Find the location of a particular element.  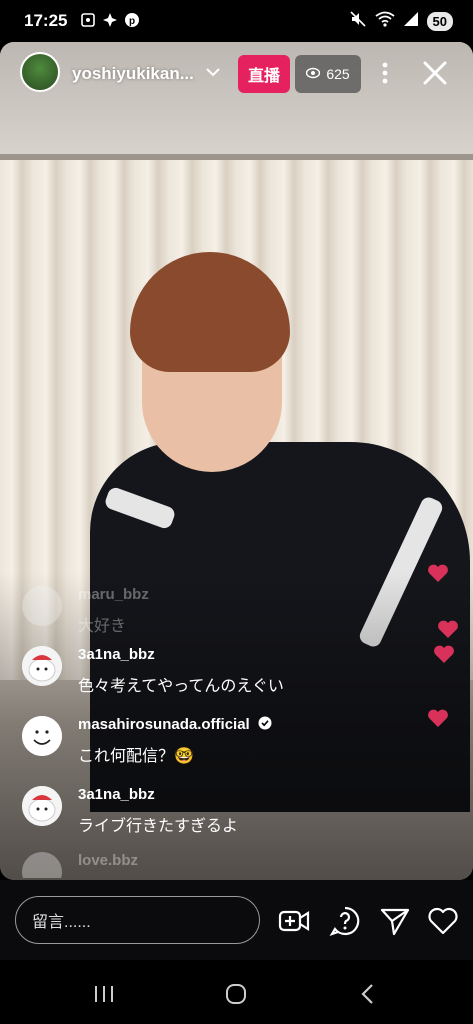

back-icon is located at coordinates (368, 994).